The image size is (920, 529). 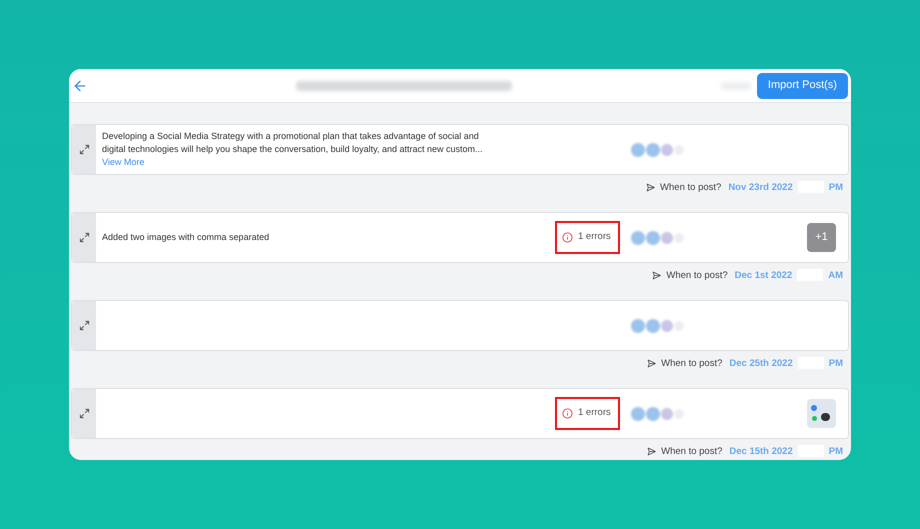 What do you see at coordinates (293, 149) in the screenshot?
I see `post-text: Developing a Social Media Strategy with a promotional plan that takes advantage of social and digital technologies will help you shape the conversation, build loyalty, and attract new custom... View More` at bounding box center [293, 149].